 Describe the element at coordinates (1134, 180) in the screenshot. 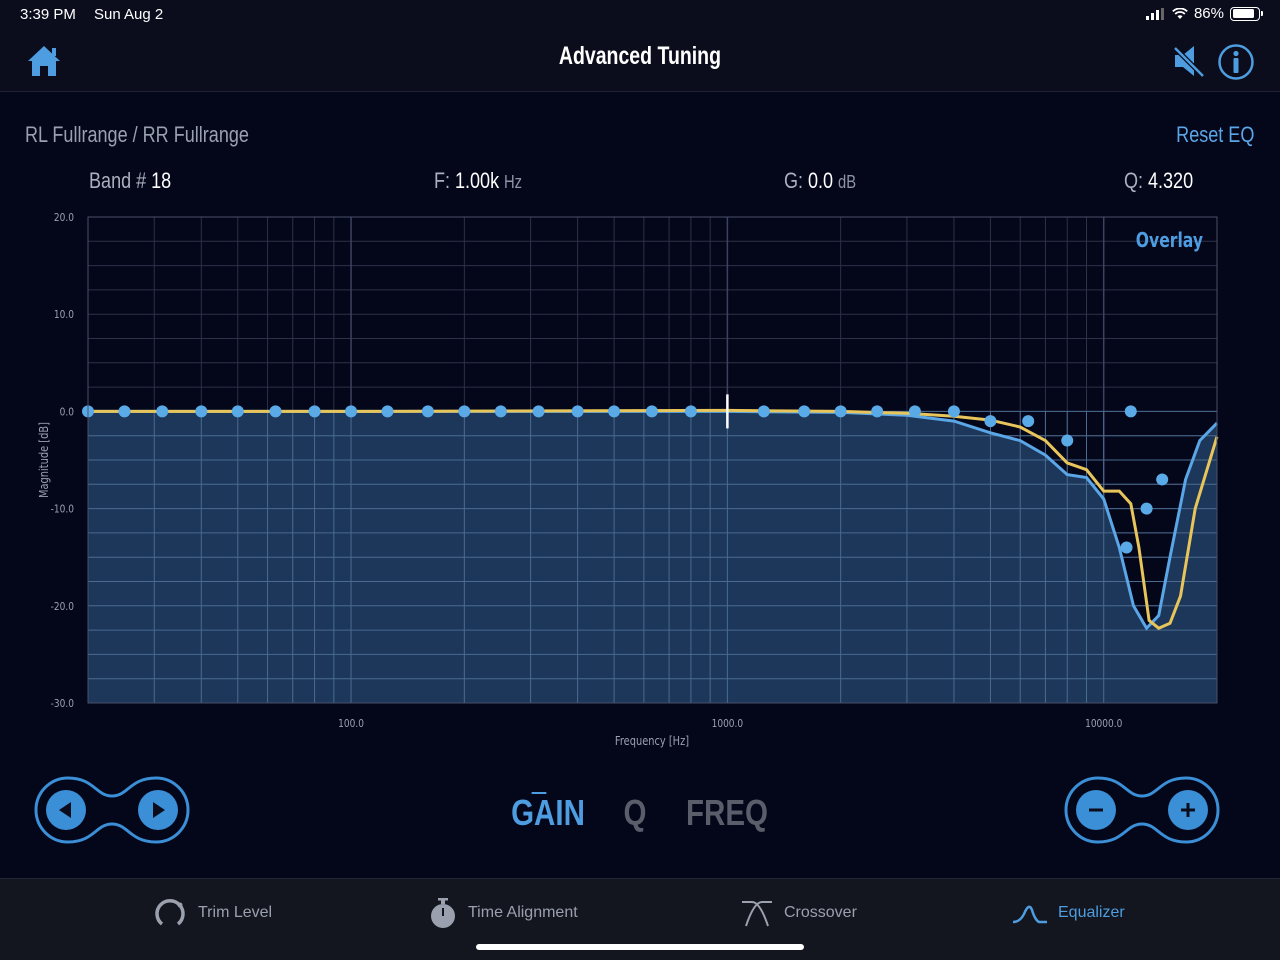

I see `q-label: Q:` at that location.